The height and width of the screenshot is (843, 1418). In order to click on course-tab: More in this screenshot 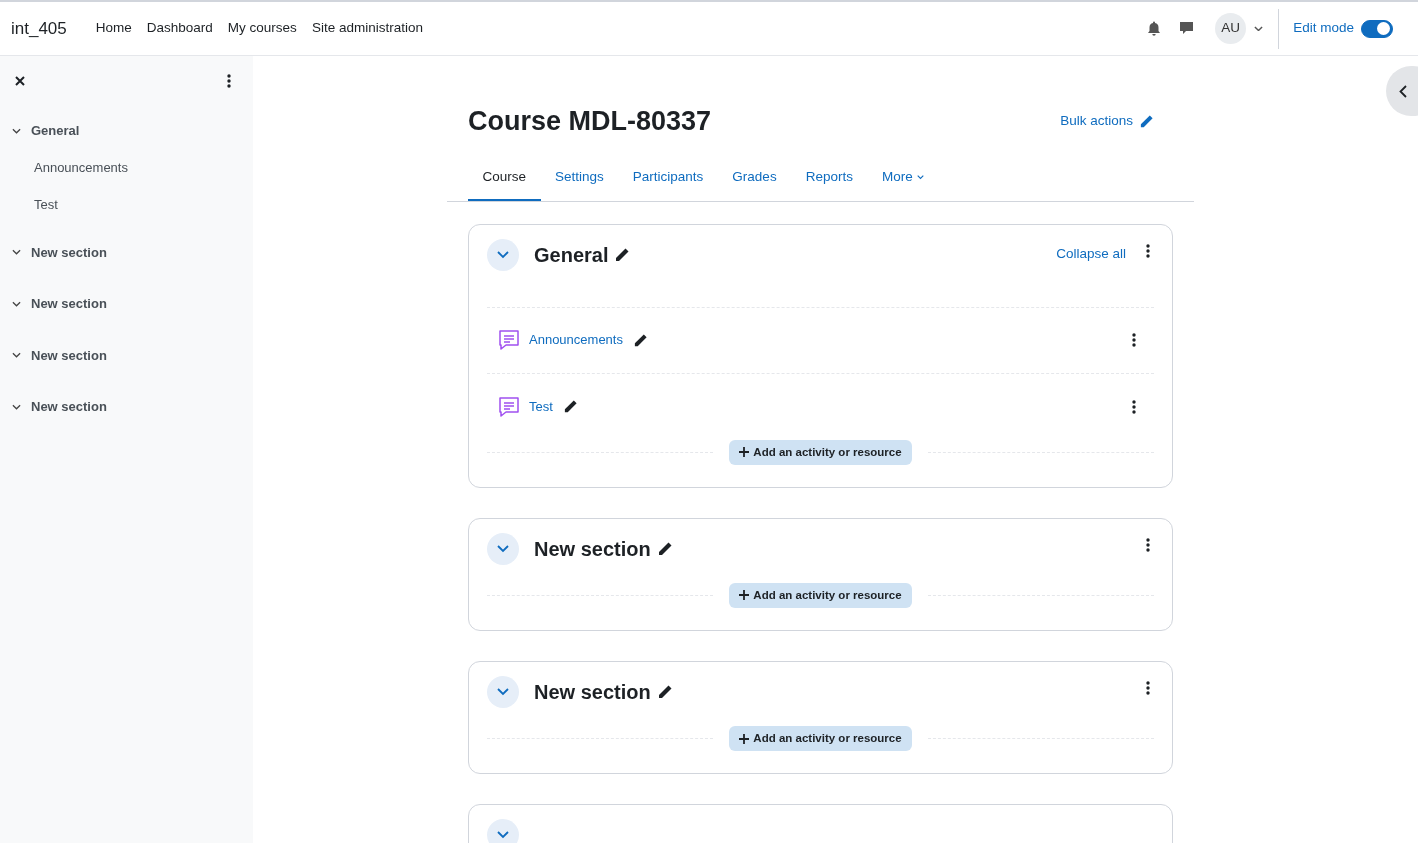, I will do `click(903, 178)`.